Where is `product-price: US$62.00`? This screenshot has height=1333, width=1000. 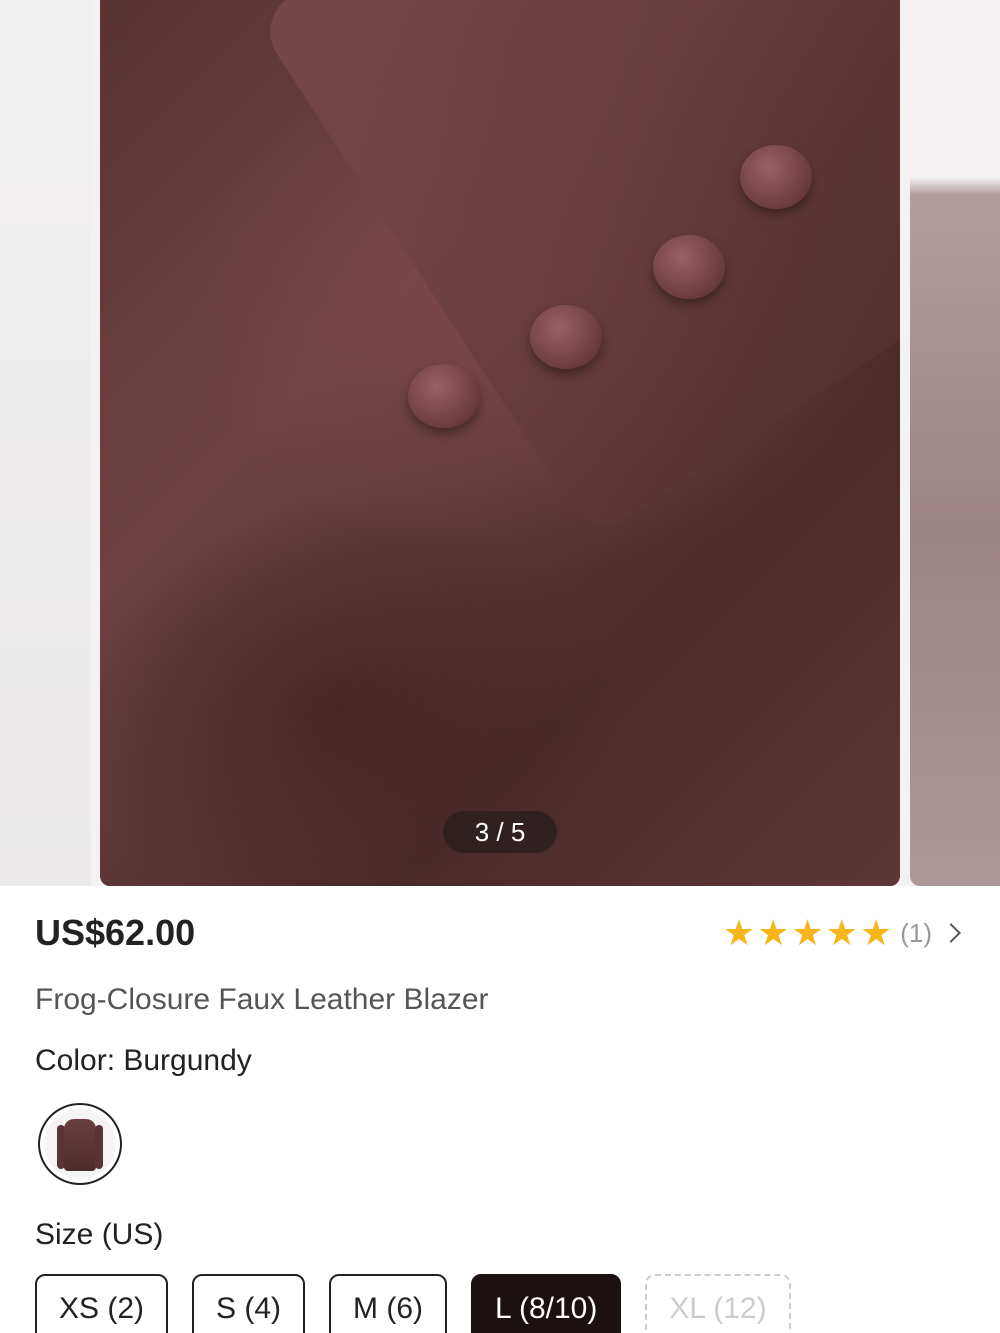
product-price: US$62.00 is located at coordinates (115, 932).